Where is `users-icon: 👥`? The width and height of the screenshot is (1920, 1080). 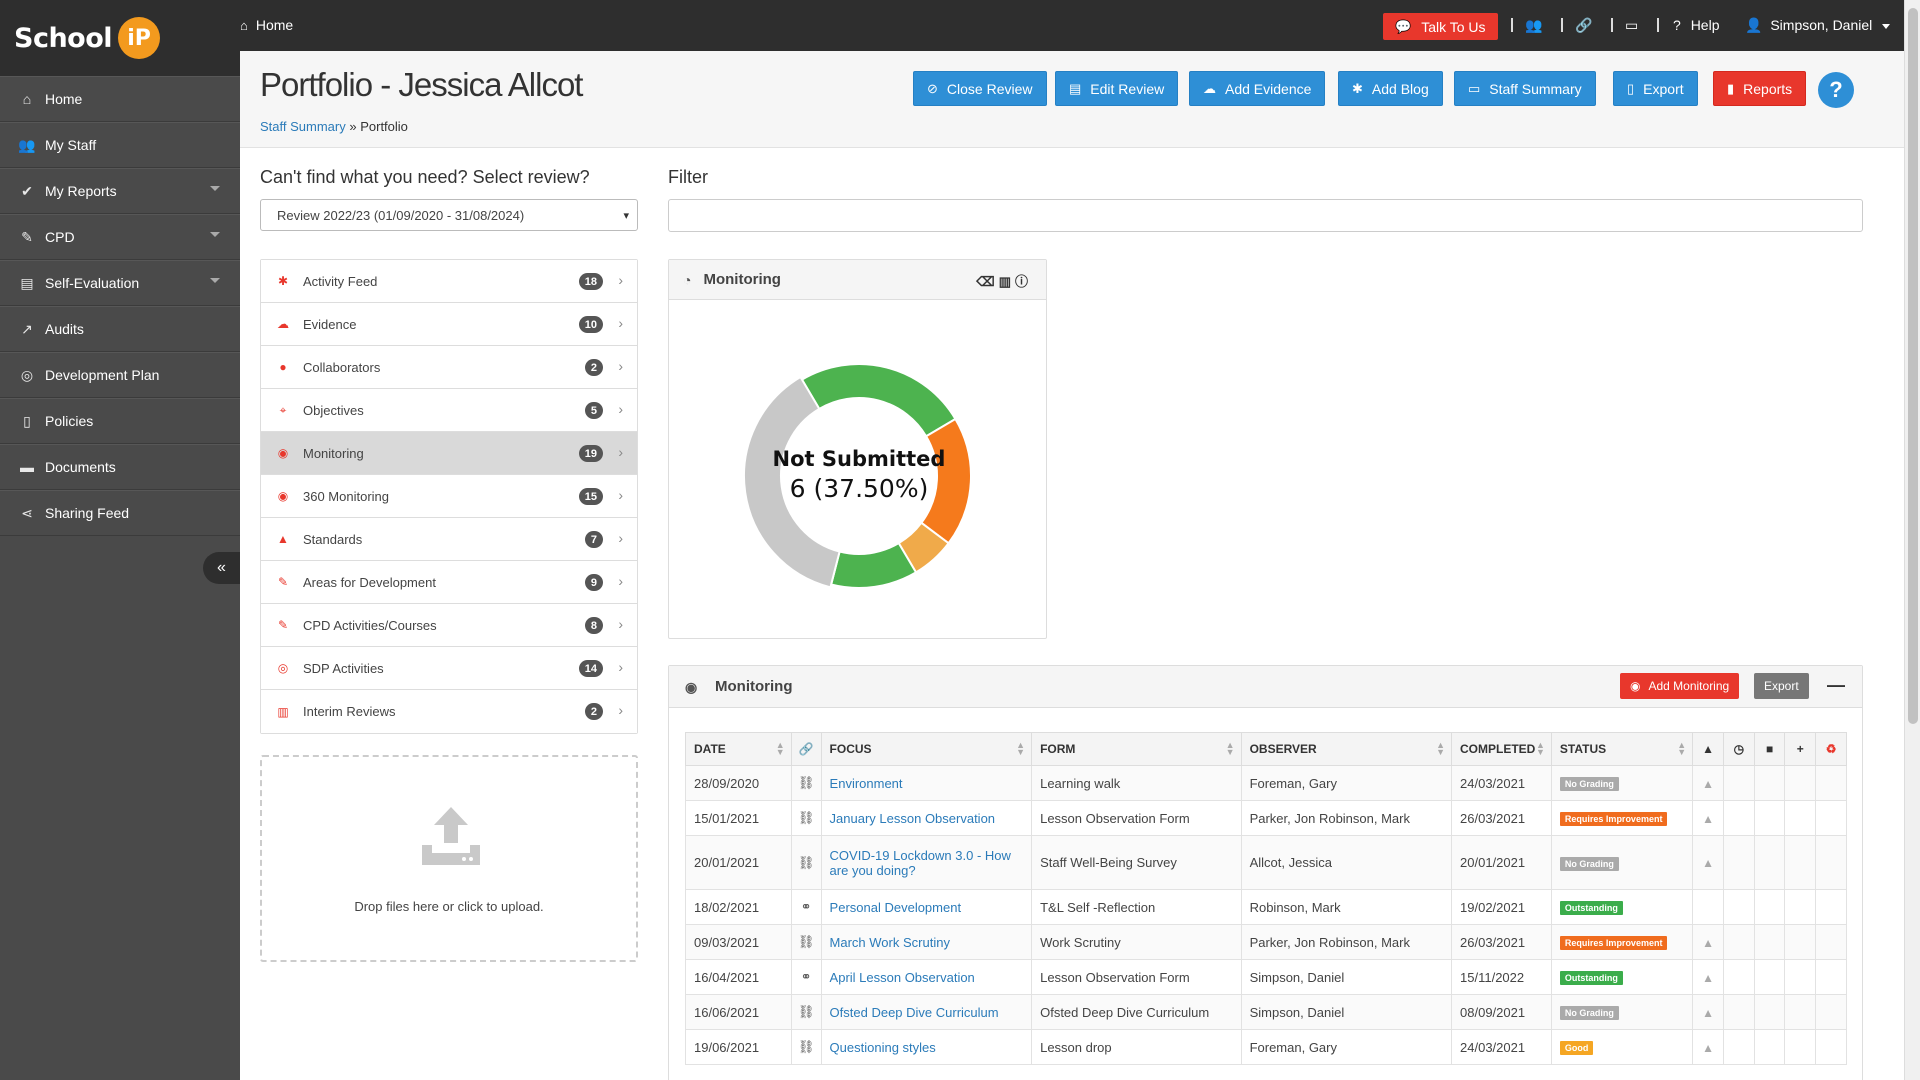
users-icon: 👥 is located at coordinates (1533, 25).